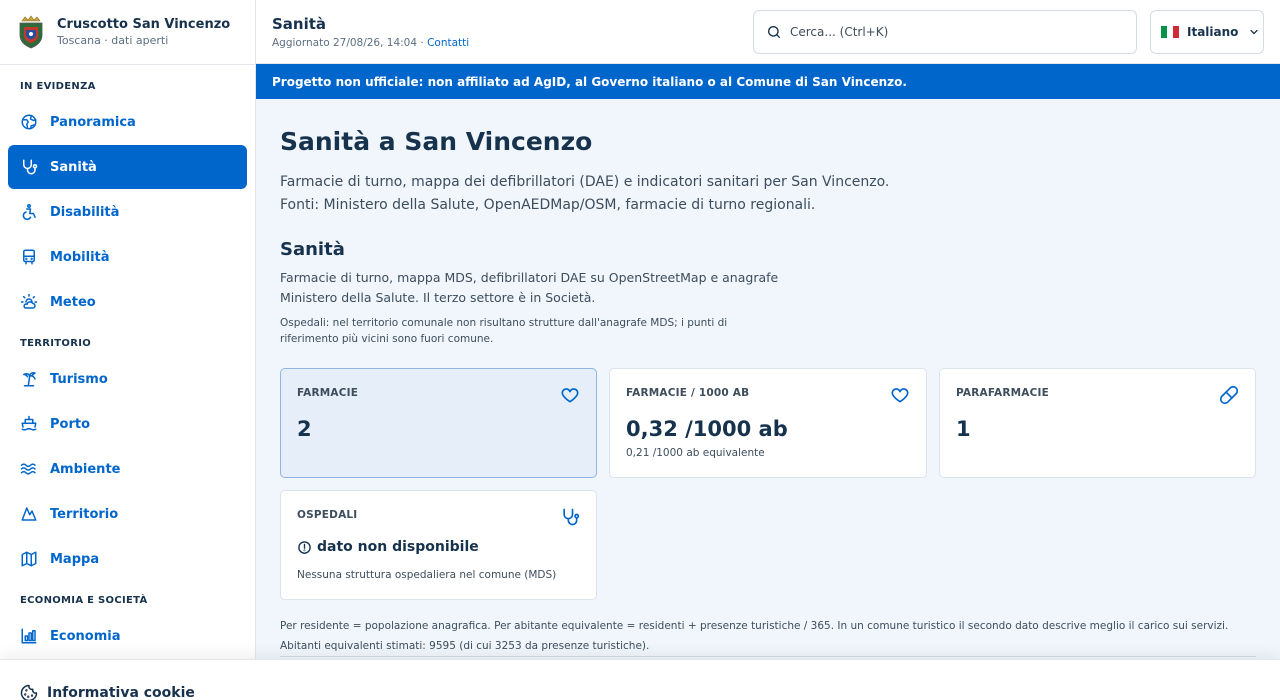 The image size is (1280, 700). What do you see at coordinates (1213, 32) in the screenshot?
I see `language-label: Italiano` at bounding box center [1213, 32].